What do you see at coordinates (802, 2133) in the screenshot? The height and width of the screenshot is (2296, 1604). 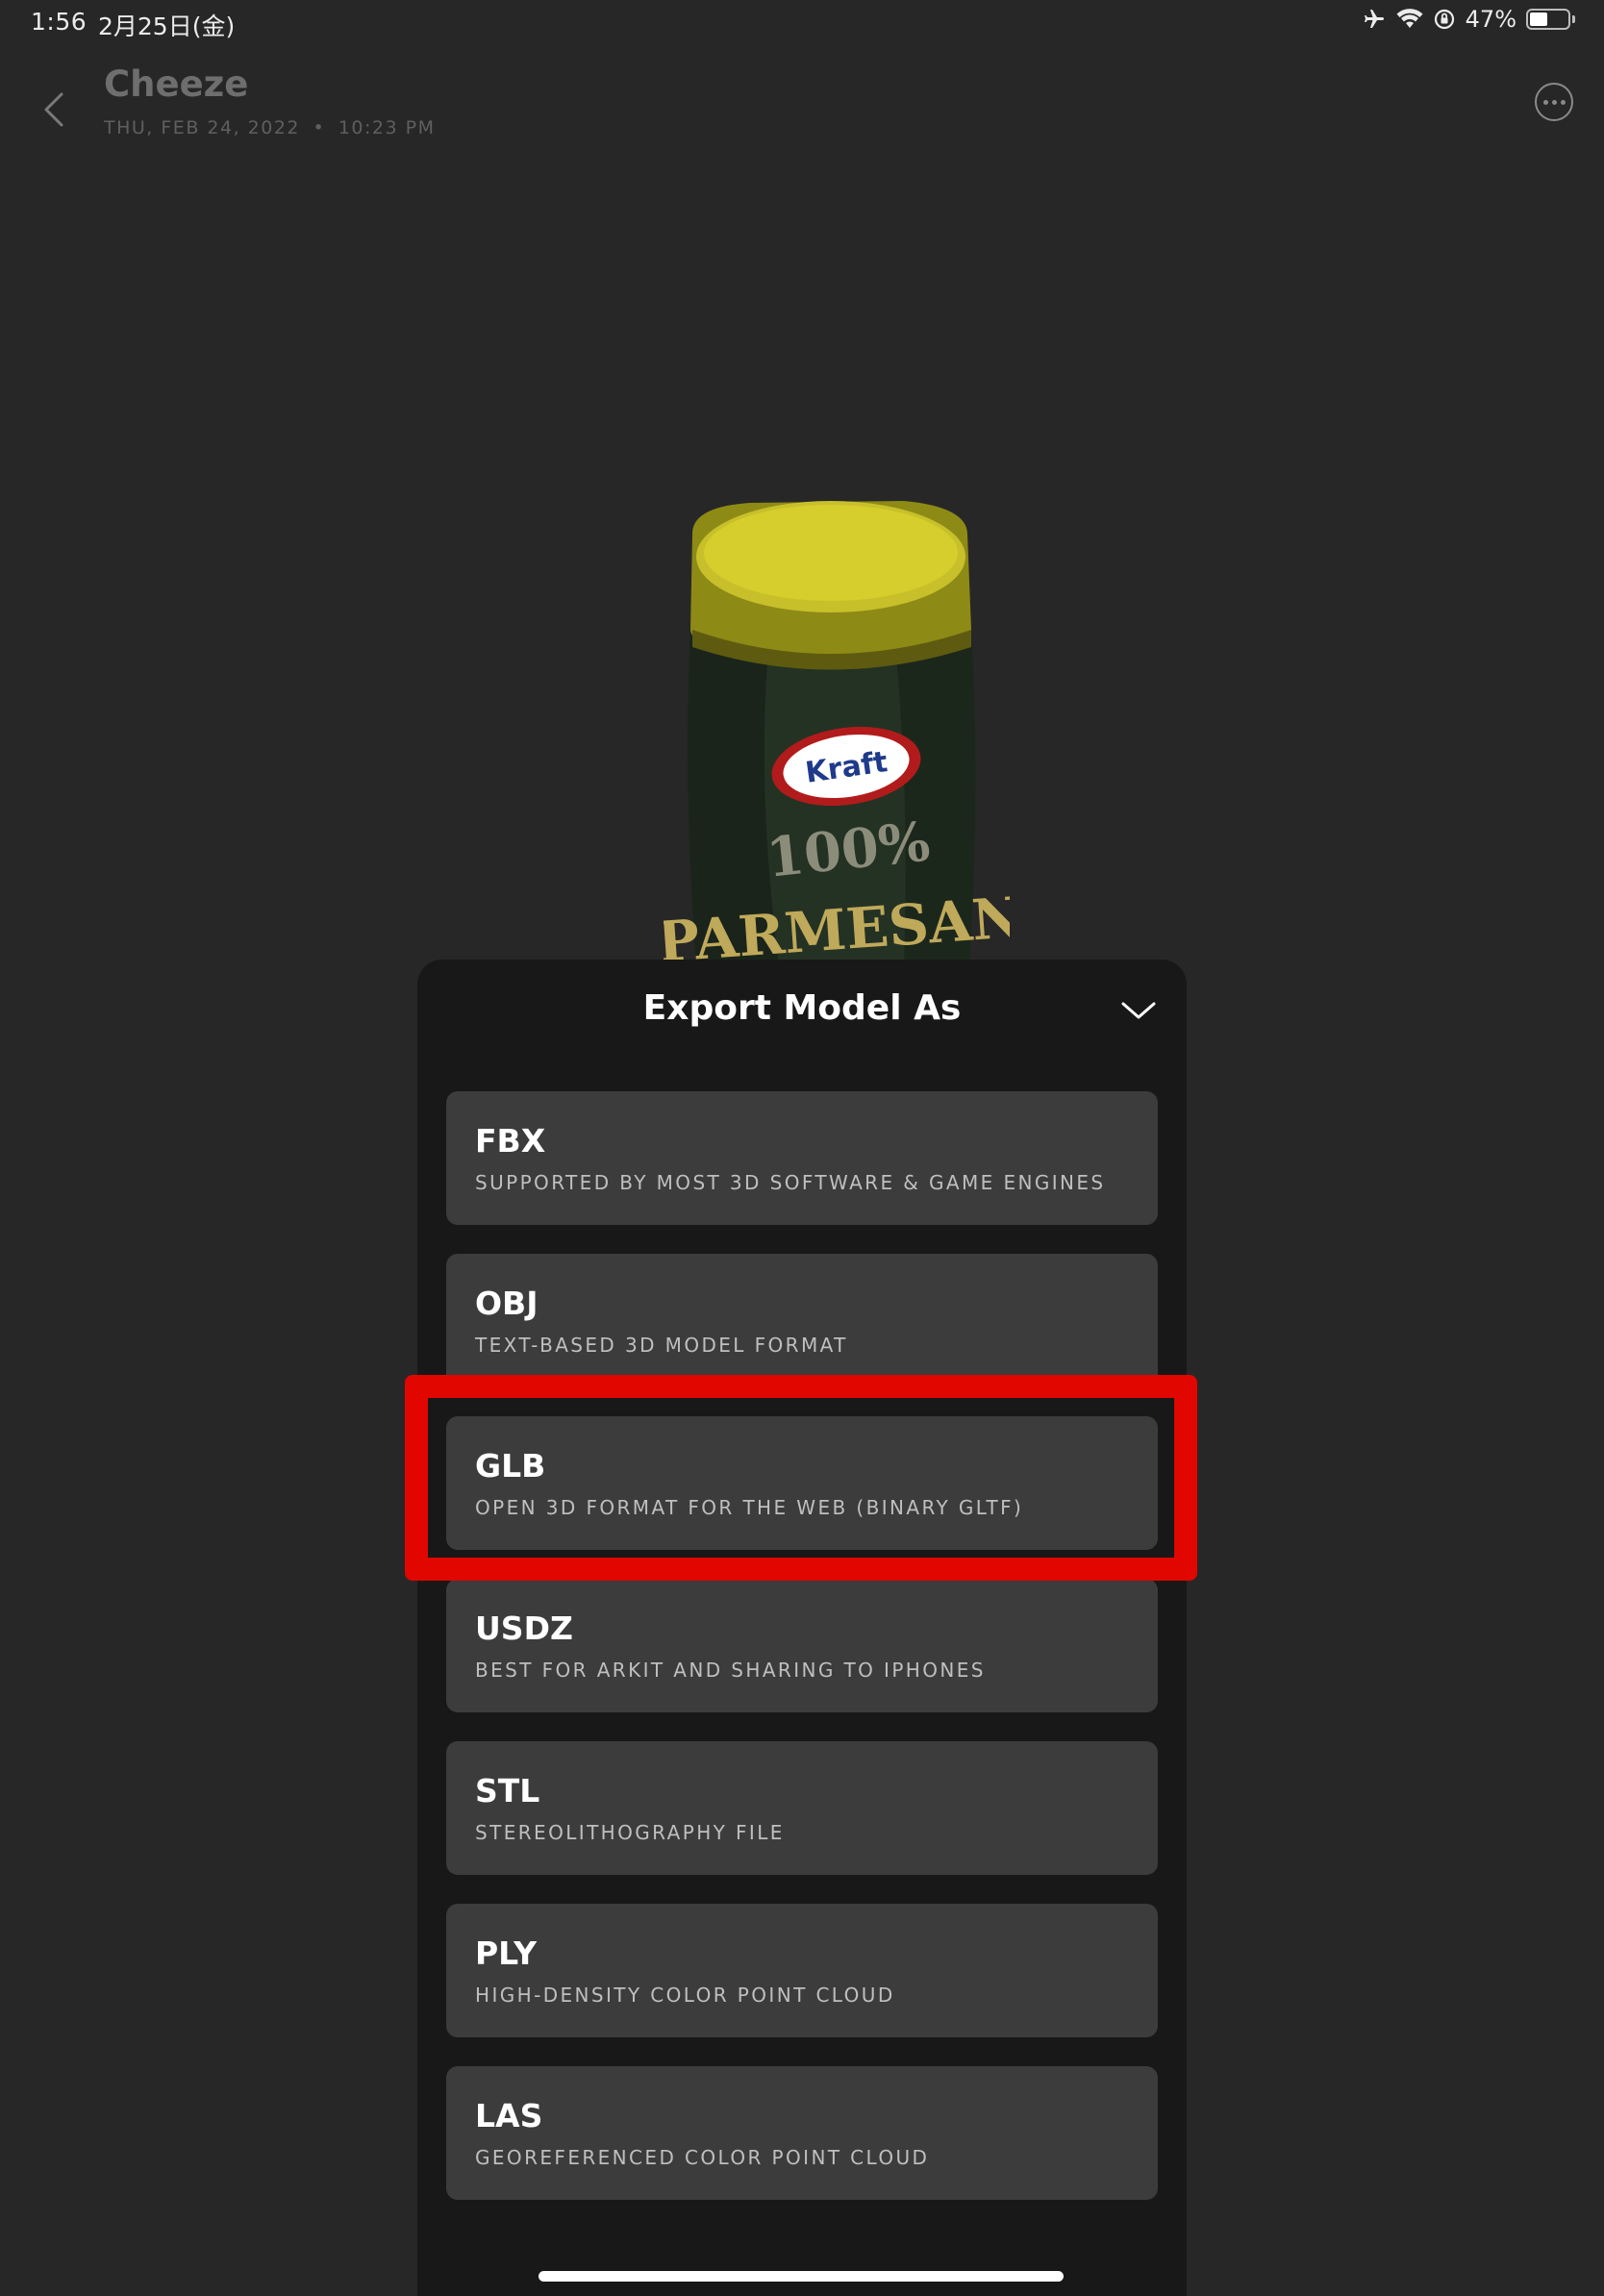 I see `export-option-las: LAS GEOREFERENCED COLOR POINT CLOUD` at bounding box center [802, 2133].